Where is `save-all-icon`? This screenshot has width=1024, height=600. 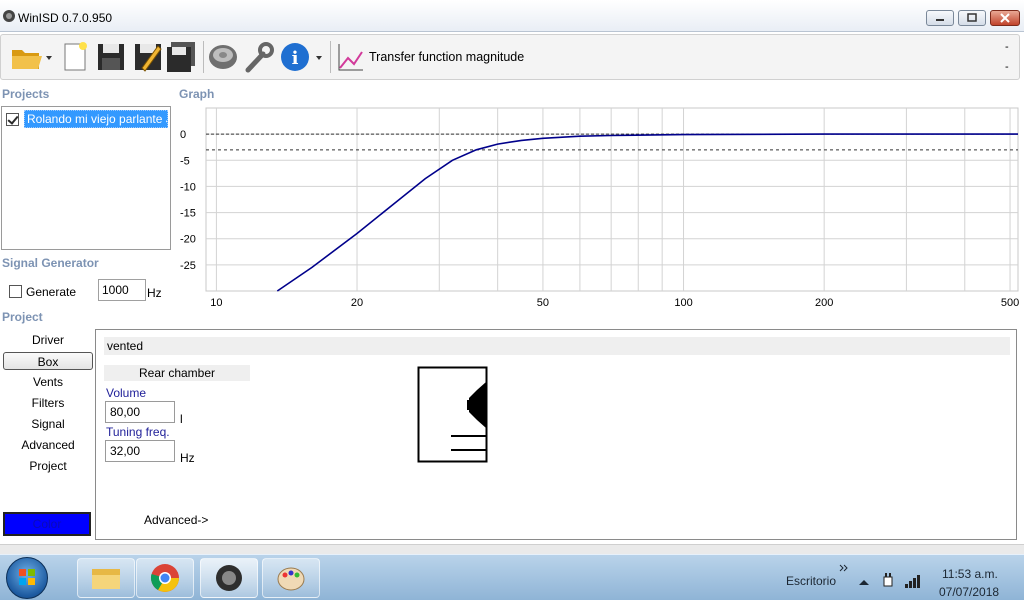 save-all-icon is located at coordinates (181, 57).